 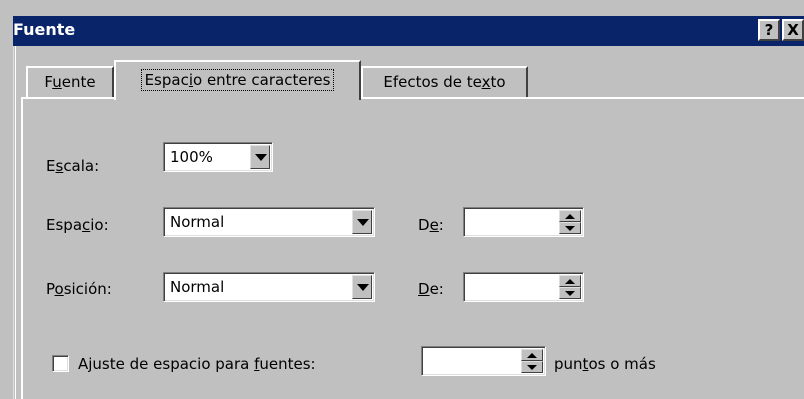 I want to click on tab-fuente-label: Fuente, so click(x=70, y=82).